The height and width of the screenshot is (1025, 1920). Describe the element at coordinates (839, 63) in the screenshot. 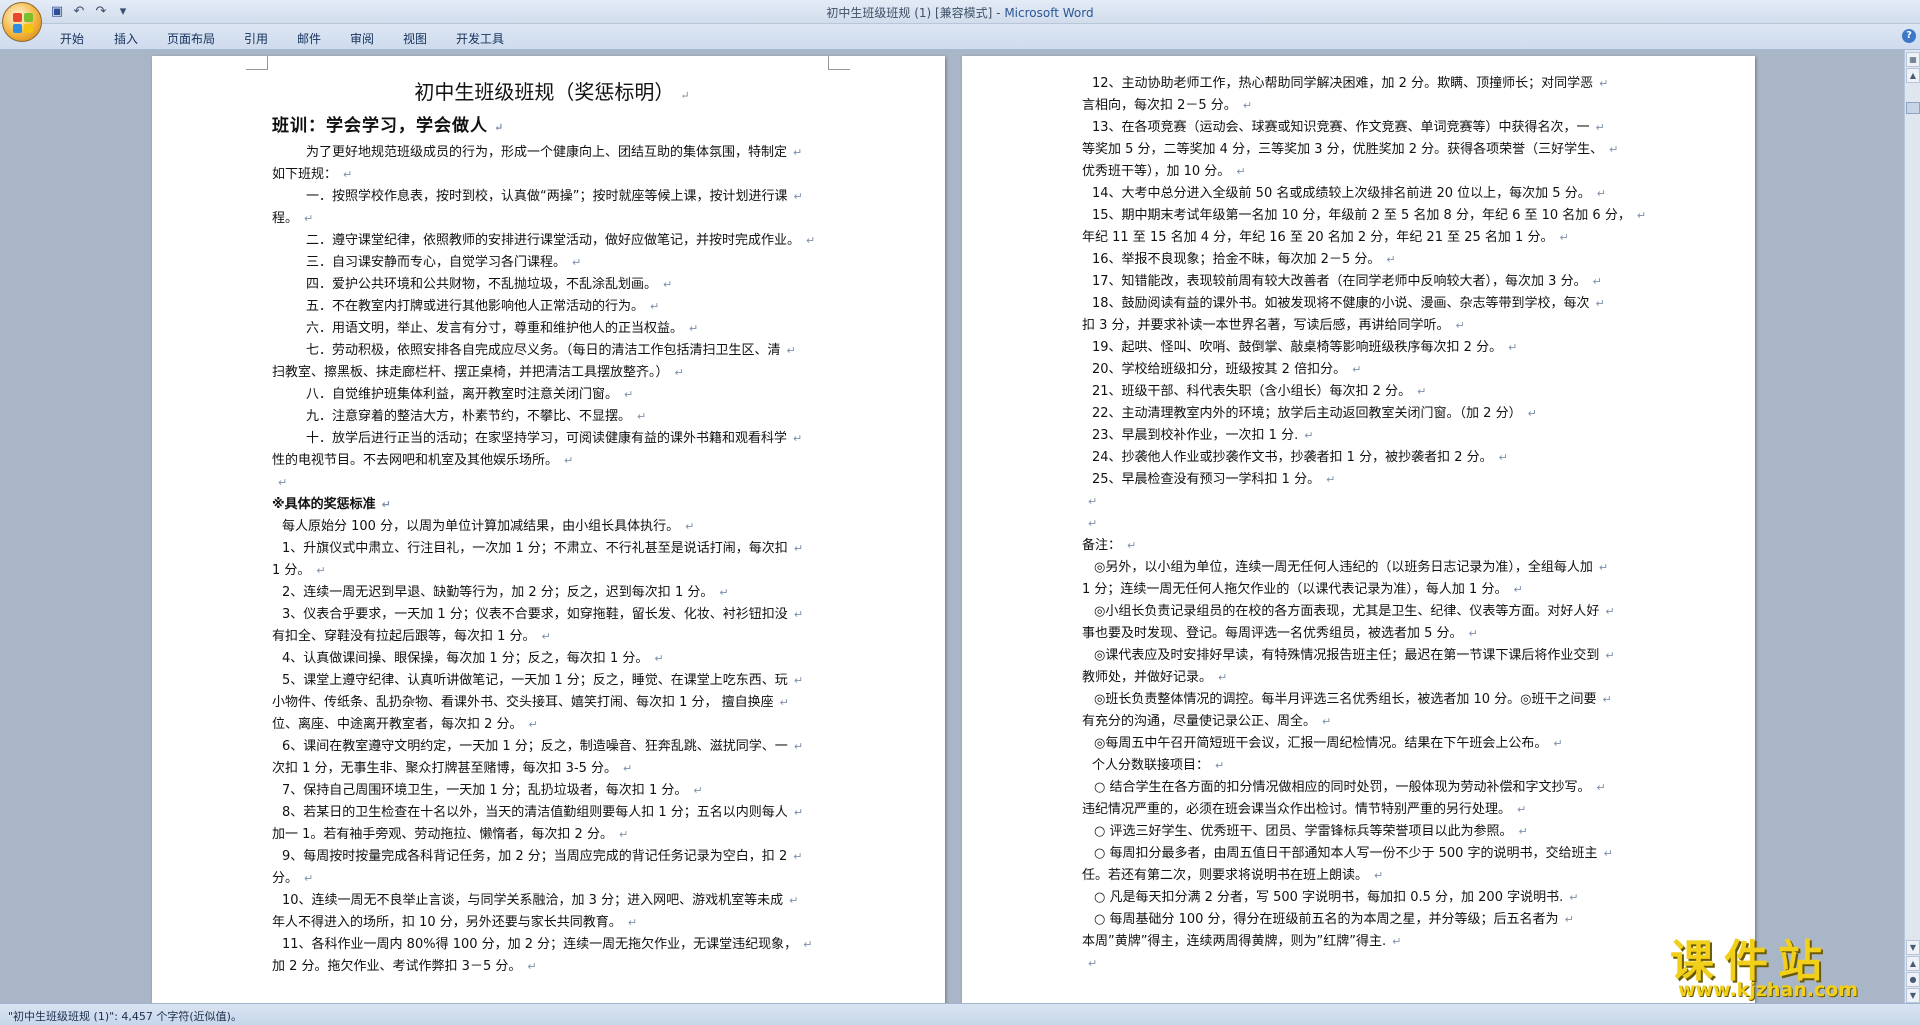

I see `crop-mark` at that location.